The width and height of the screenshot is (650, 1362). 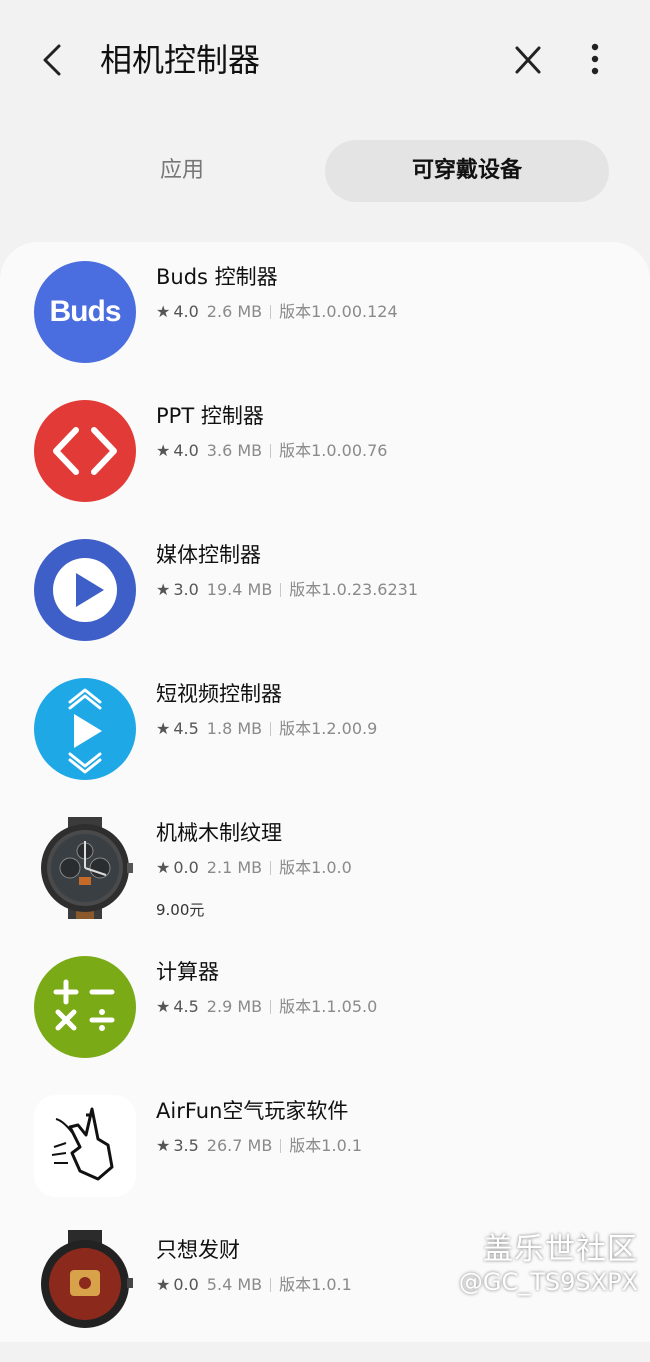 What do you see at coordinates (266, 1007) in the screenshot?
I see `app-meta: ★ 4.5 2.9 MB 版本1.1.05.0` at bounding box center [266, 1007].